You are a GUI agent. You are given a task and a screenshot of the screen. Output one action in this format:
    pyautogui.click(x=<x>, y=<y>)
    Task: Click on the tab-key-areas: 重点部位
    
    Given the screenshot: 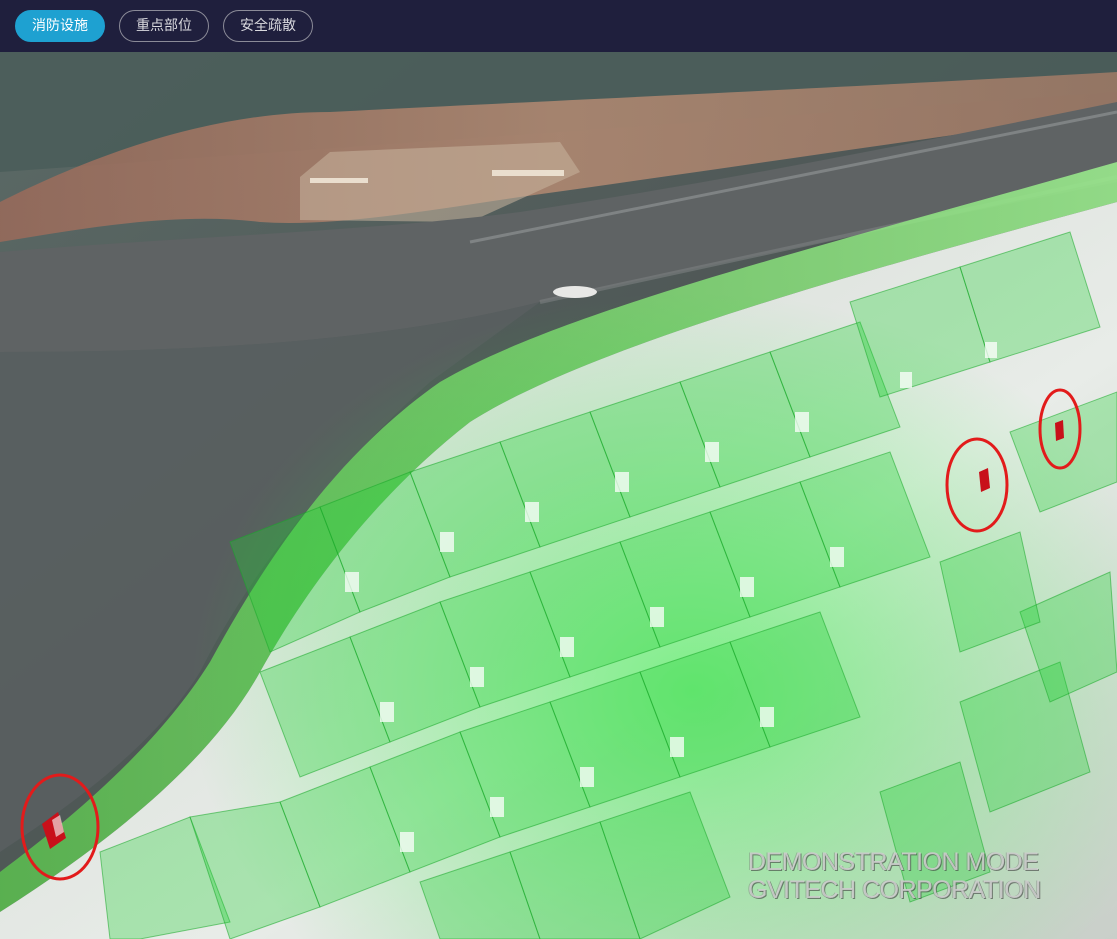 What is the action you would take?
    pyautogui.click(x=164, y=26)
    